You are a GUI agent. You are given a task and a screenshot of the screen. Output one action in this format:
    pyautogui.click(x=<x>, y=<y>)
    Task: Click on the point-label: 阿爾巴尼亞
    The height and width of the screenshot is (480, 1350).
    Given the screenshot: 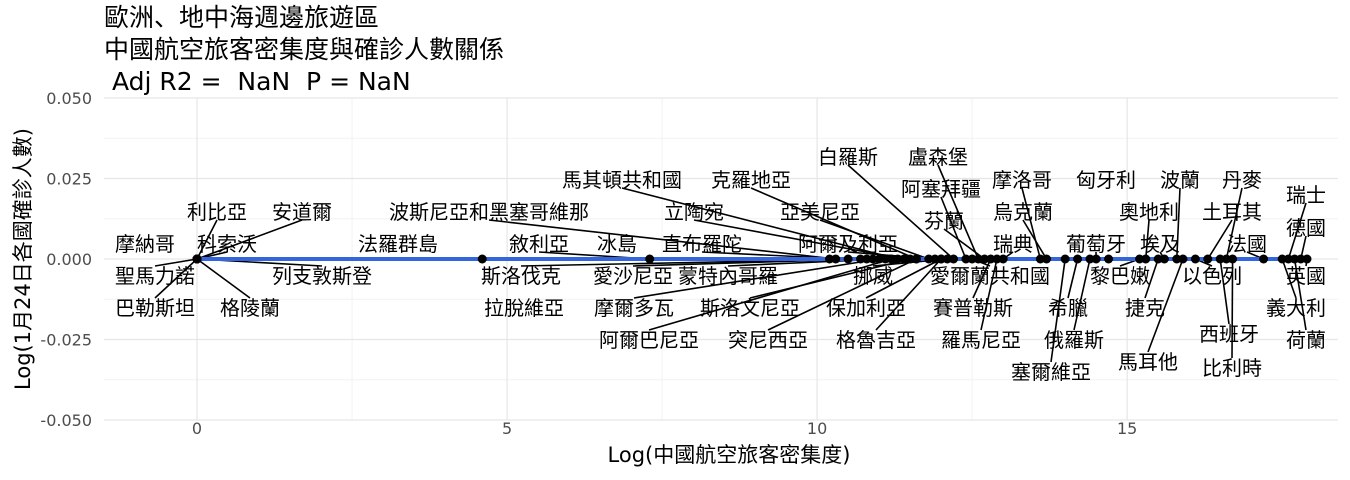 What is the action you would take?
    pyautogui.click(x=649, y=340)
    